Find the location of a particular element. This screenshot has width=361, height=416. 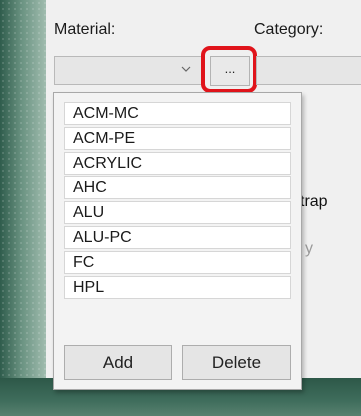

background-text: trap is located at coordinates (314, 201).